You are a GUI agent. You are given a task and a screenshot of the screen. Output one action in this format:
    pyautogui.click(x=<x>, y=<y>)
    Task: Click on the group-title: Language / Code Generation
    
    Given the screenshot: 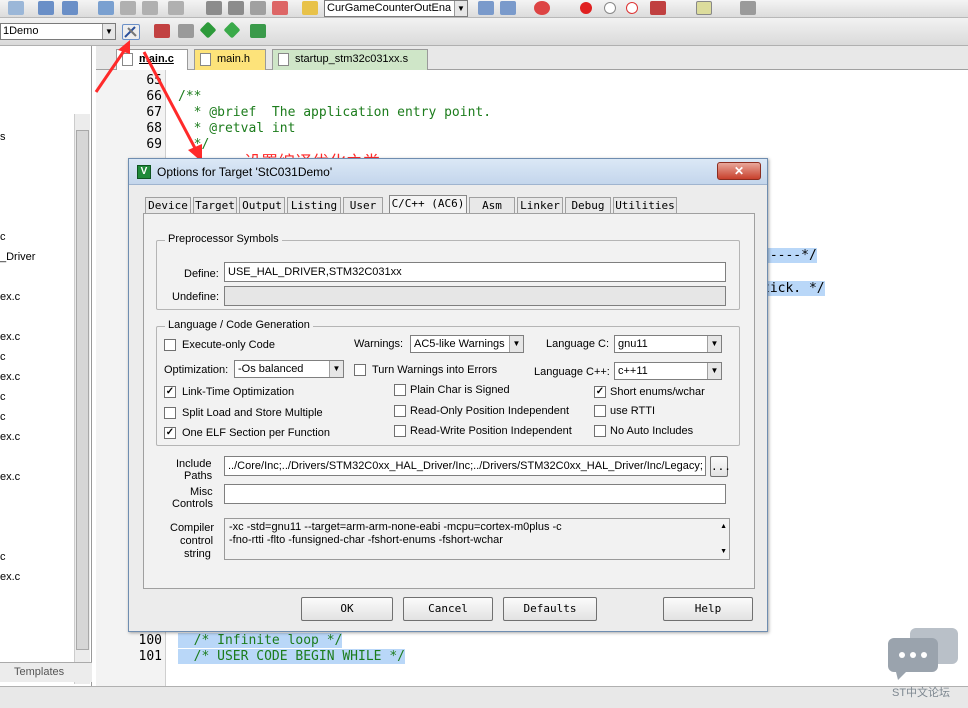 What is the action you would take?
    pyautogui.click(x=239, y=325)
    